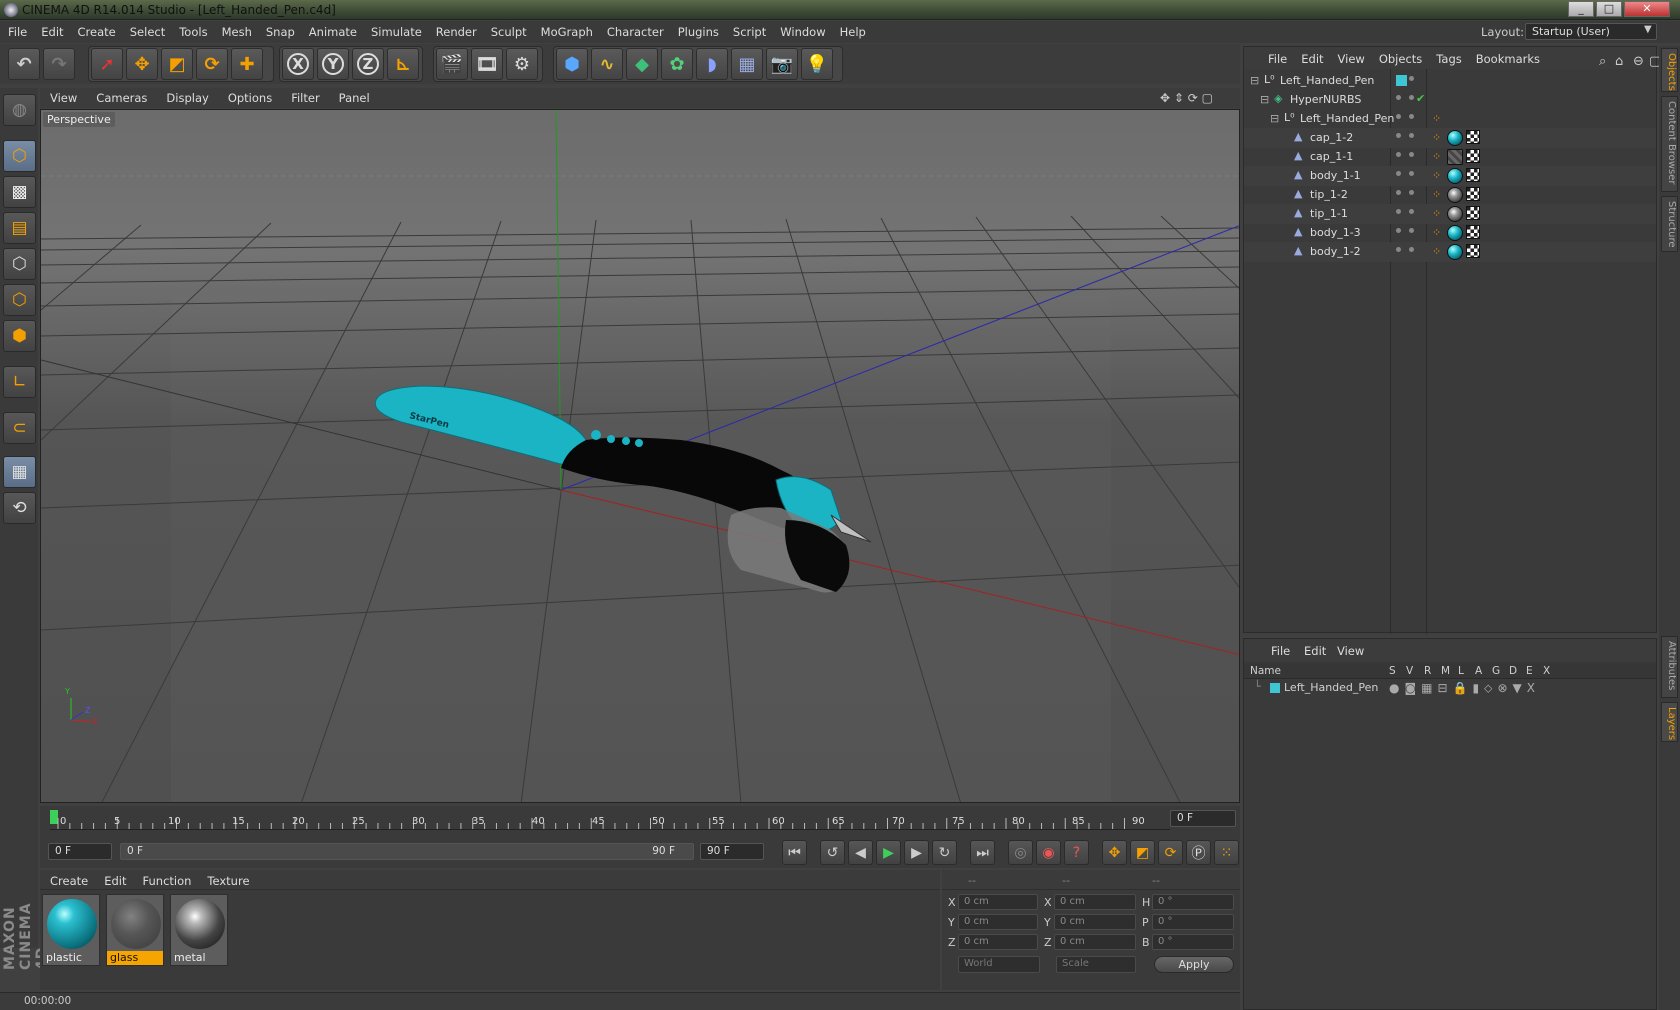 The height and width of the screenshot is (1010, 1680). What do you see at coordinates (1048, 852) in the screenshot?
I see `autokeying-icon: ◉` at bounding box center [1048, 852].